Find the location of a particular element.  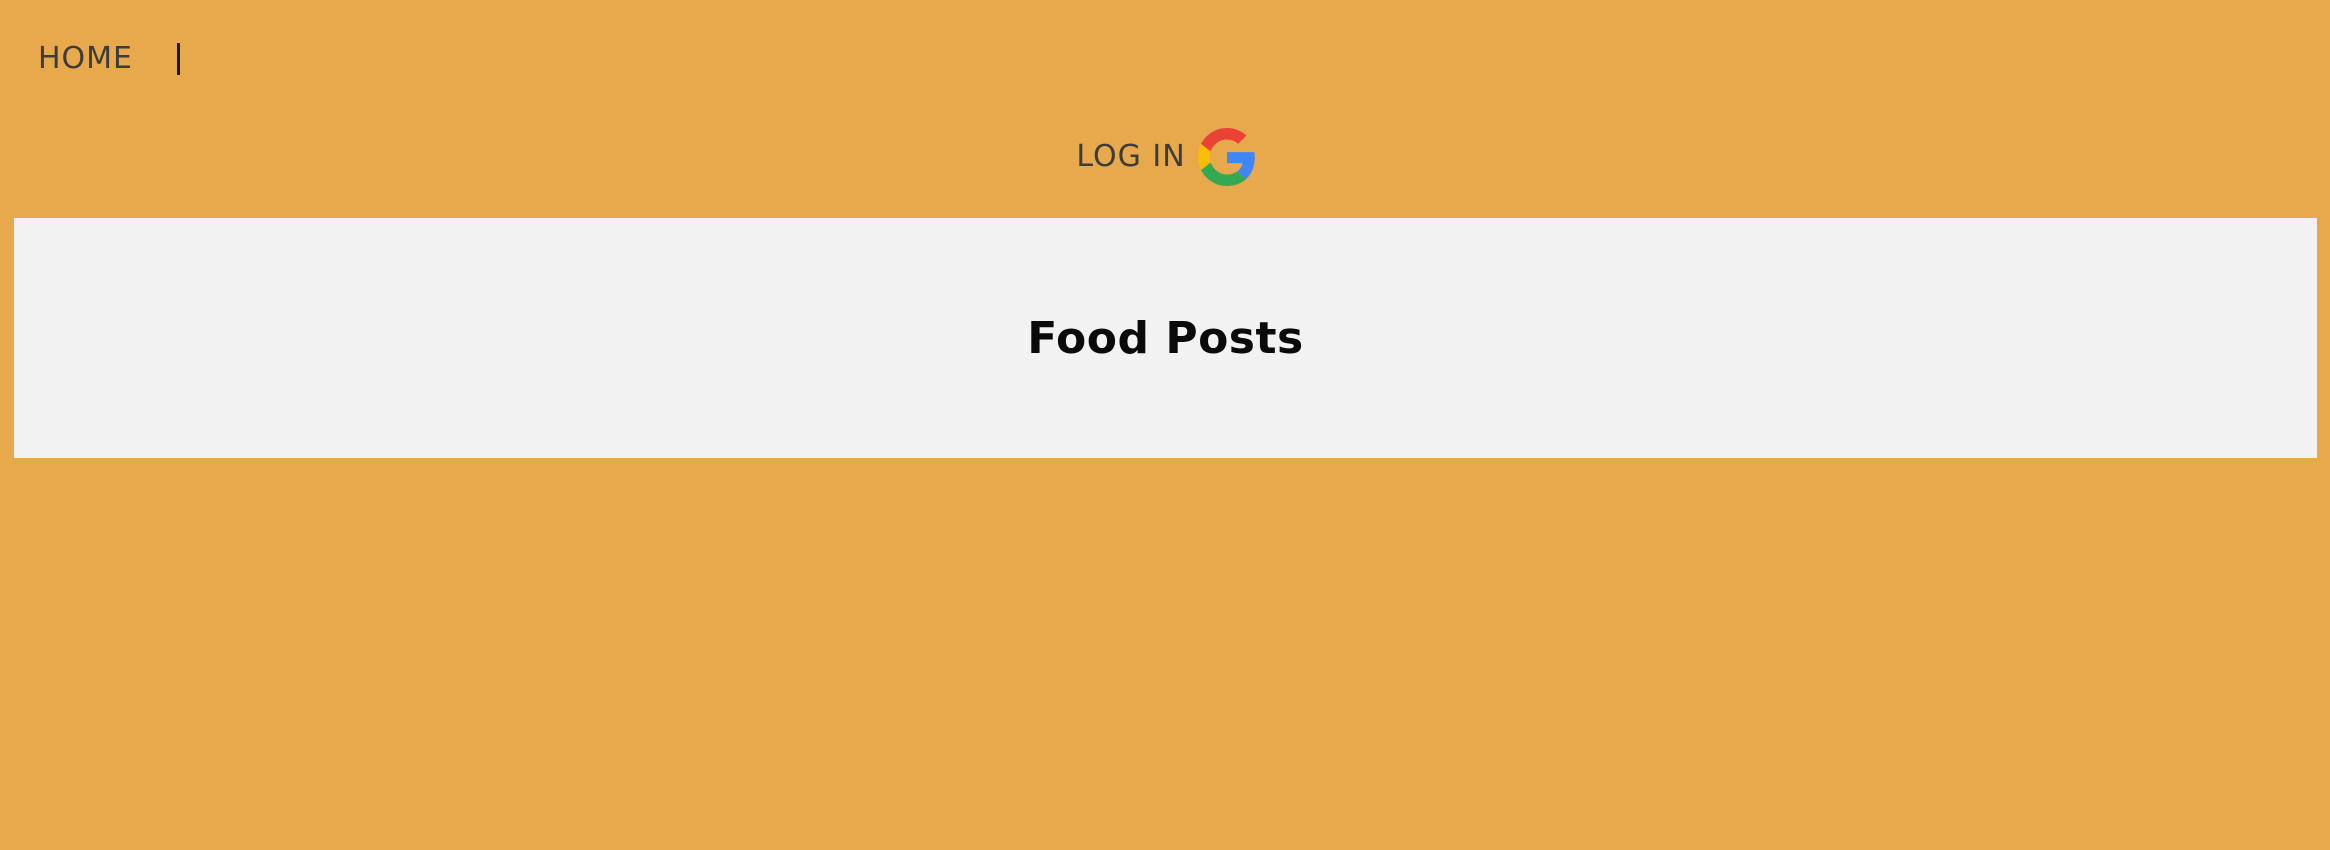

top-nav: HOME is located at coordinates (109, 59).